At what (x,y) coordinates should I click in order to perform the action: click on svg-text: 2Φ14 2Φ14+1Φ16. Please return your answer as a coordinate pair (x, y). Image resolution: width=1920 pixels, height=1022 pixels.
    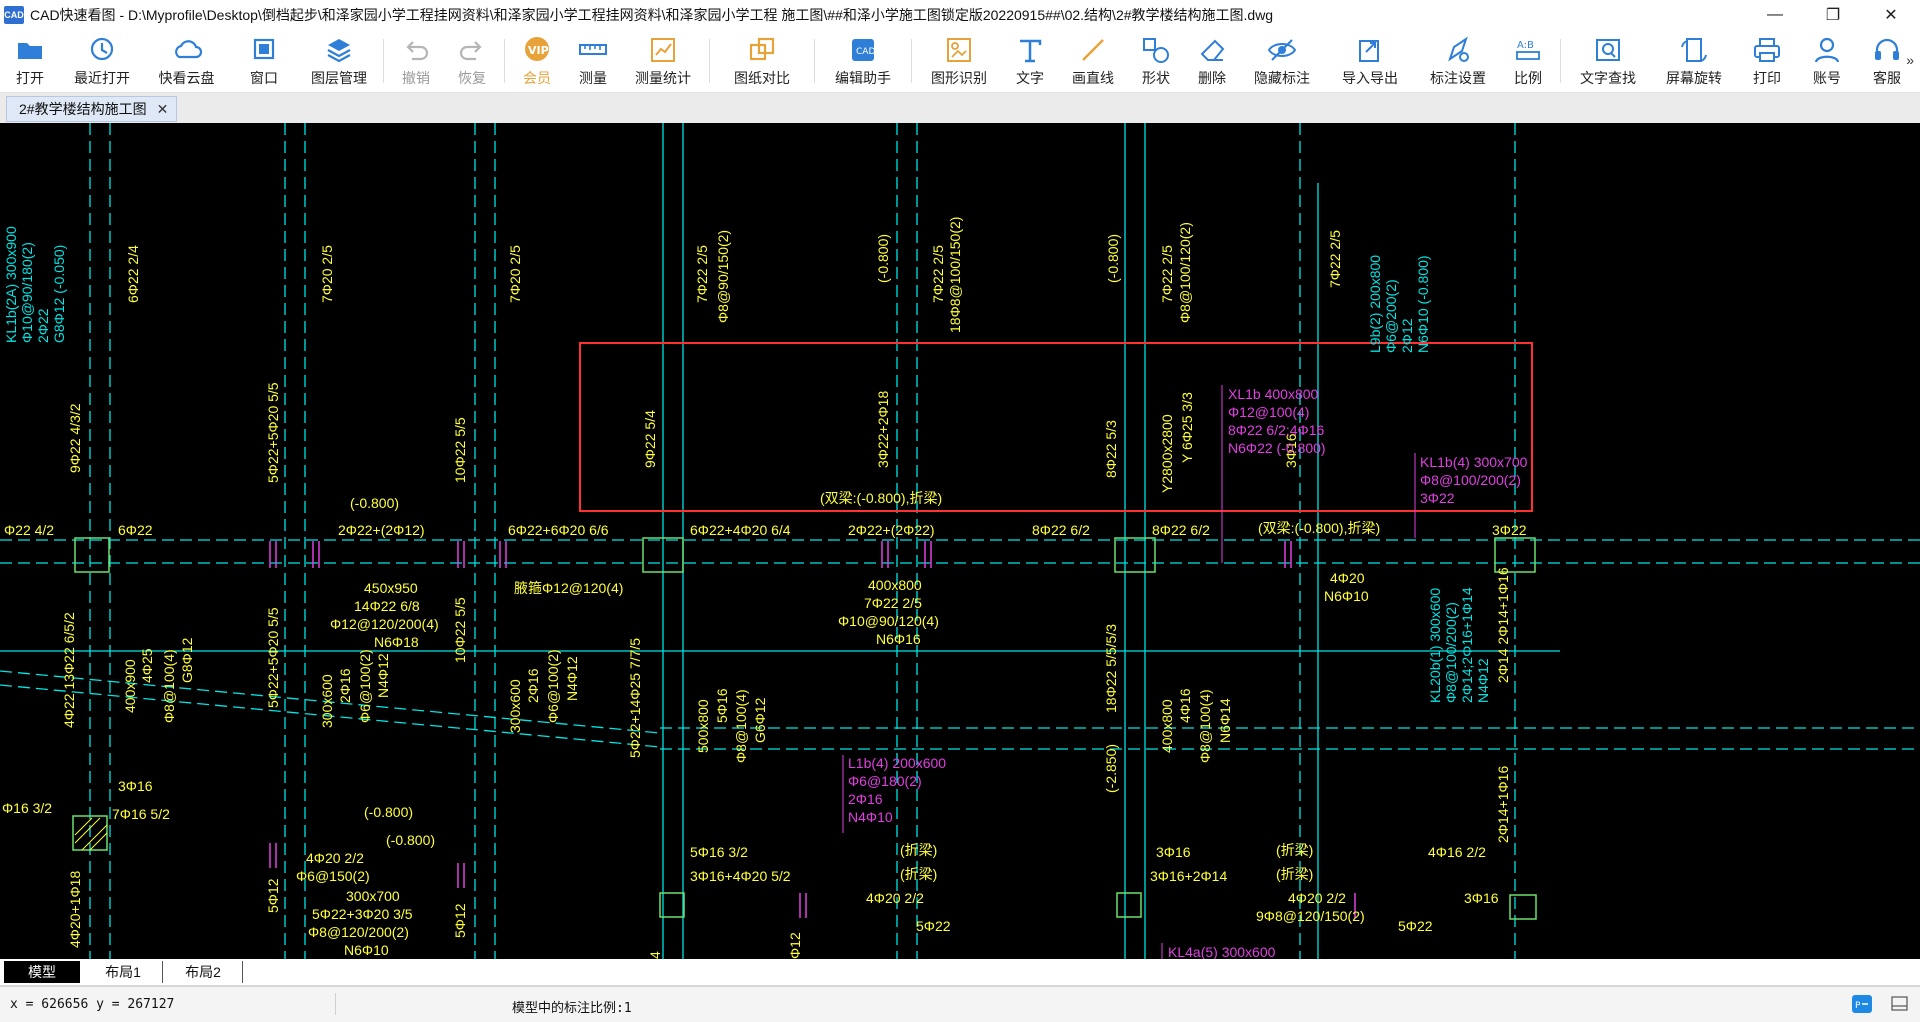
    Looking at the image, I should click on (1503, 625).